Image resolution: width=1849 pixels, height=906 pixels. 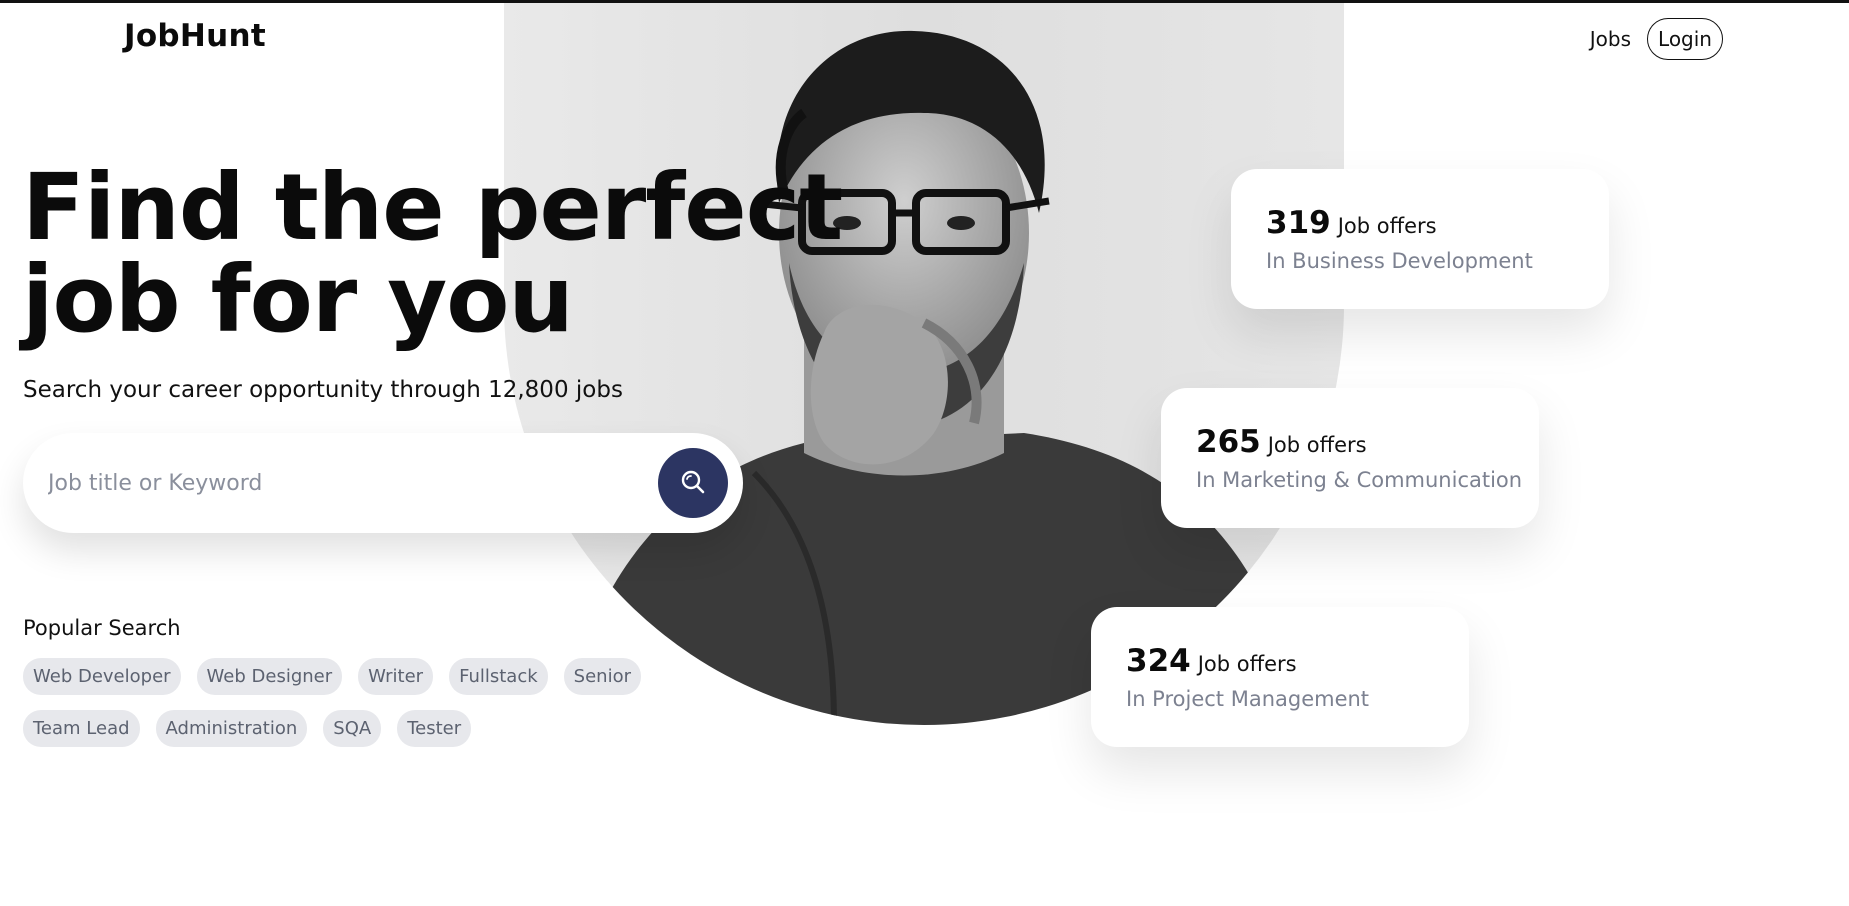 I want to click on stat-card-project-management: 324 Job offers In Project Management, so click(x=1280, y=677).